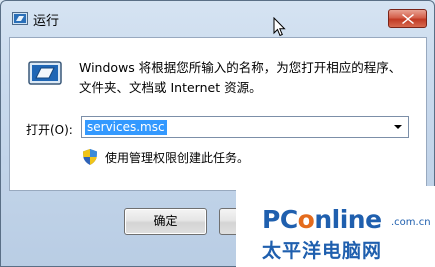  I want to click on title-bar: 运行, so click(217, 19).